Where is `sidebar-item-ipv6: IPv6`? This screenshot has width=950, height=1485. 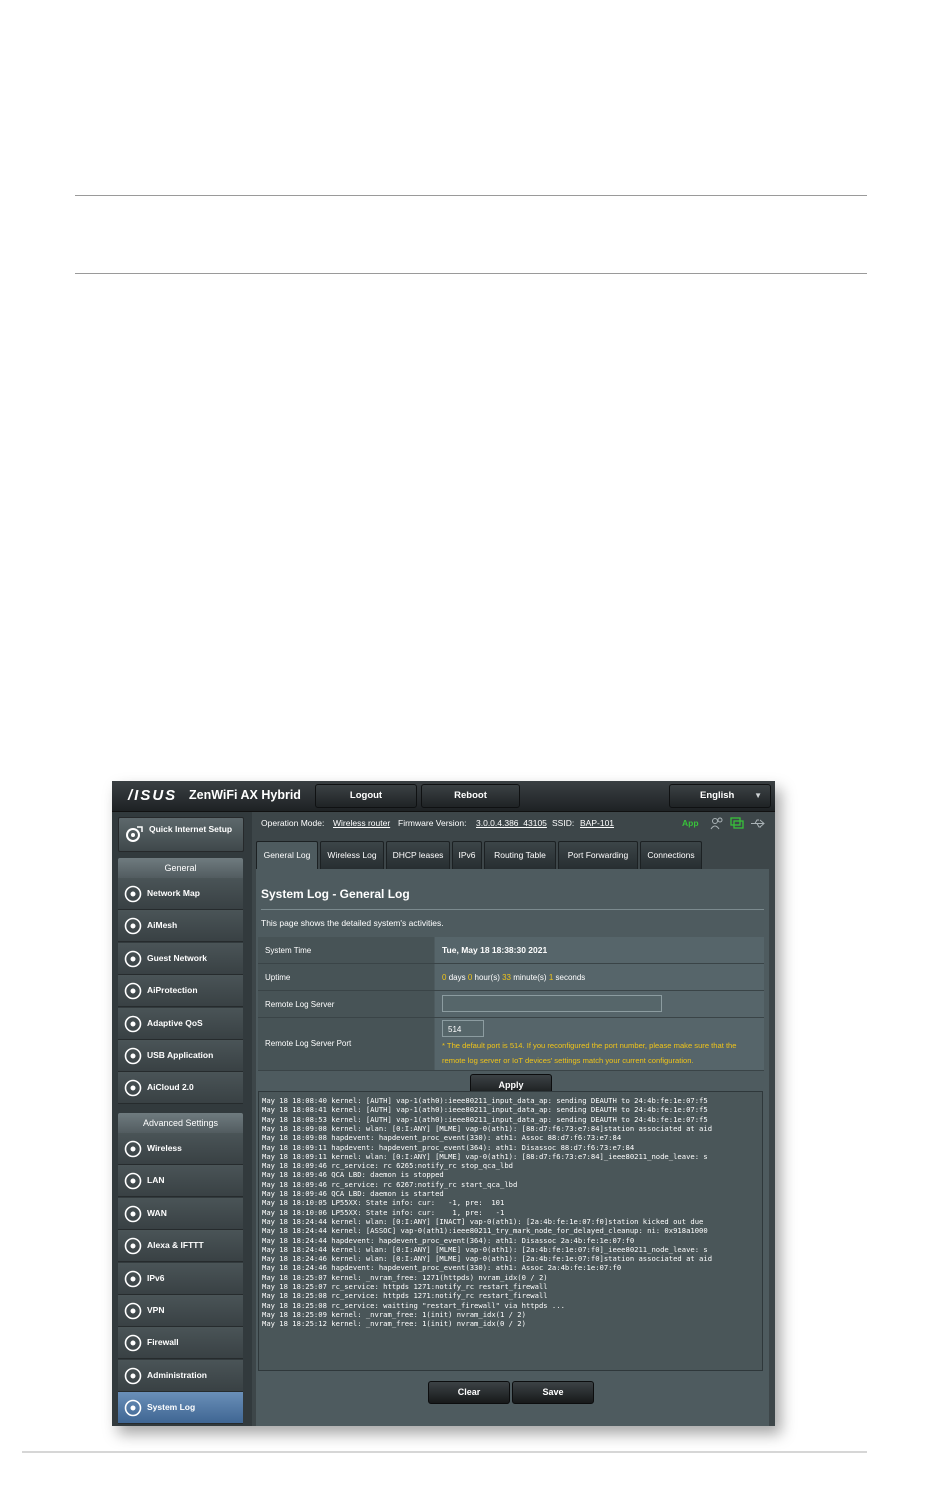 sidebar-item-ipv6: IPv6 is located at coordinates (180, 1278).